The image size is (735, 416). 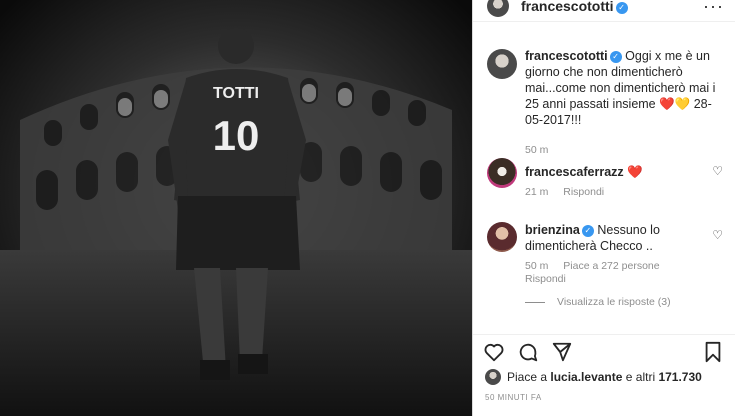 What do you see at coordinates (713, 8) in the screenshot?
I see `more-horizontal-icon: ···` at bounding box center [713, 8].